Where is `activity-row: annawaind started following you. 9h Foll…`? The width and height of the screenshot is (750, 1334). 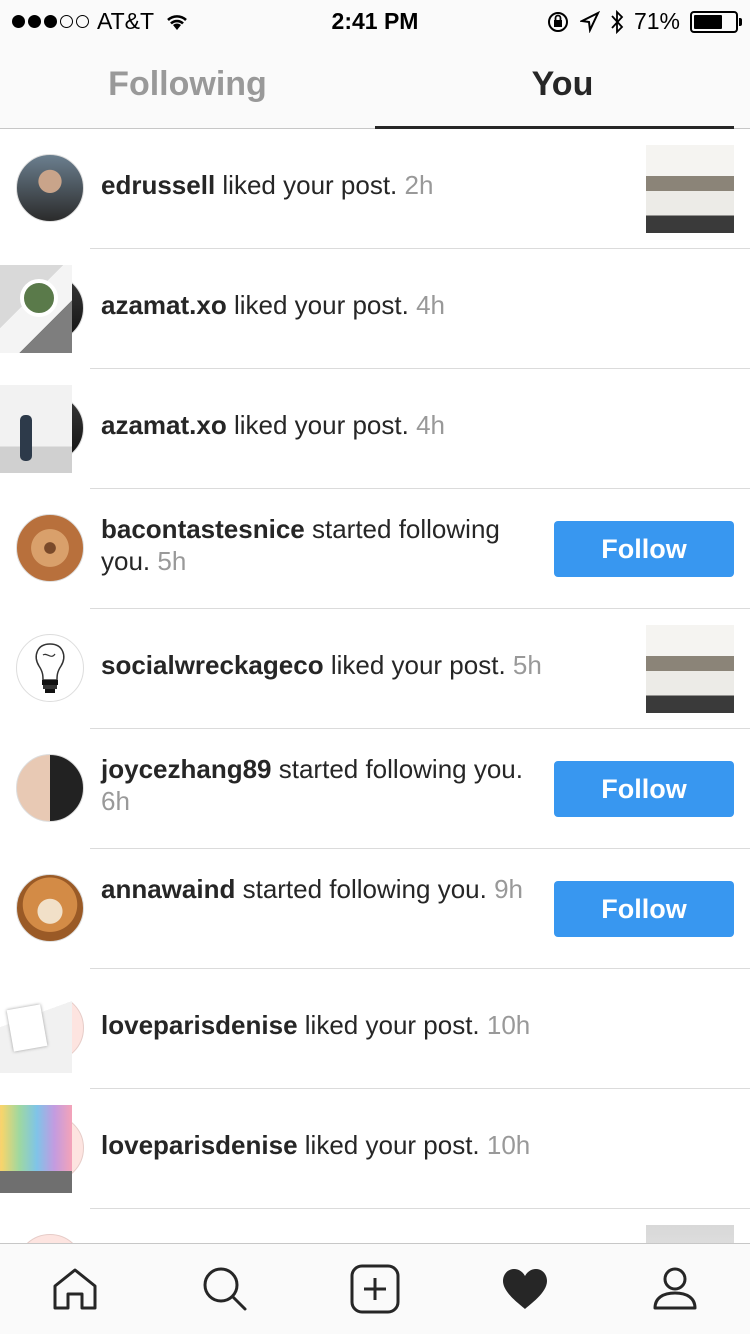 activity-row: annawaind started following you. 9h Foll… is located at coordinates (375, 909).